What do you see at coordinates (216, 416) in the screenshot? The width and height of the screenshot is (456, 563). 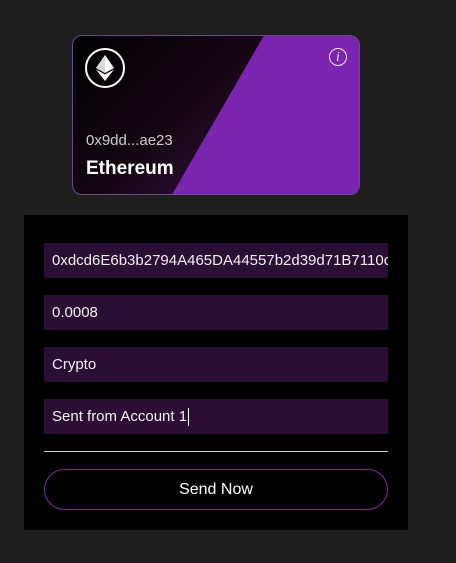 I see `memo-input: Sent from Account 1` at bounding box center [216, 416].